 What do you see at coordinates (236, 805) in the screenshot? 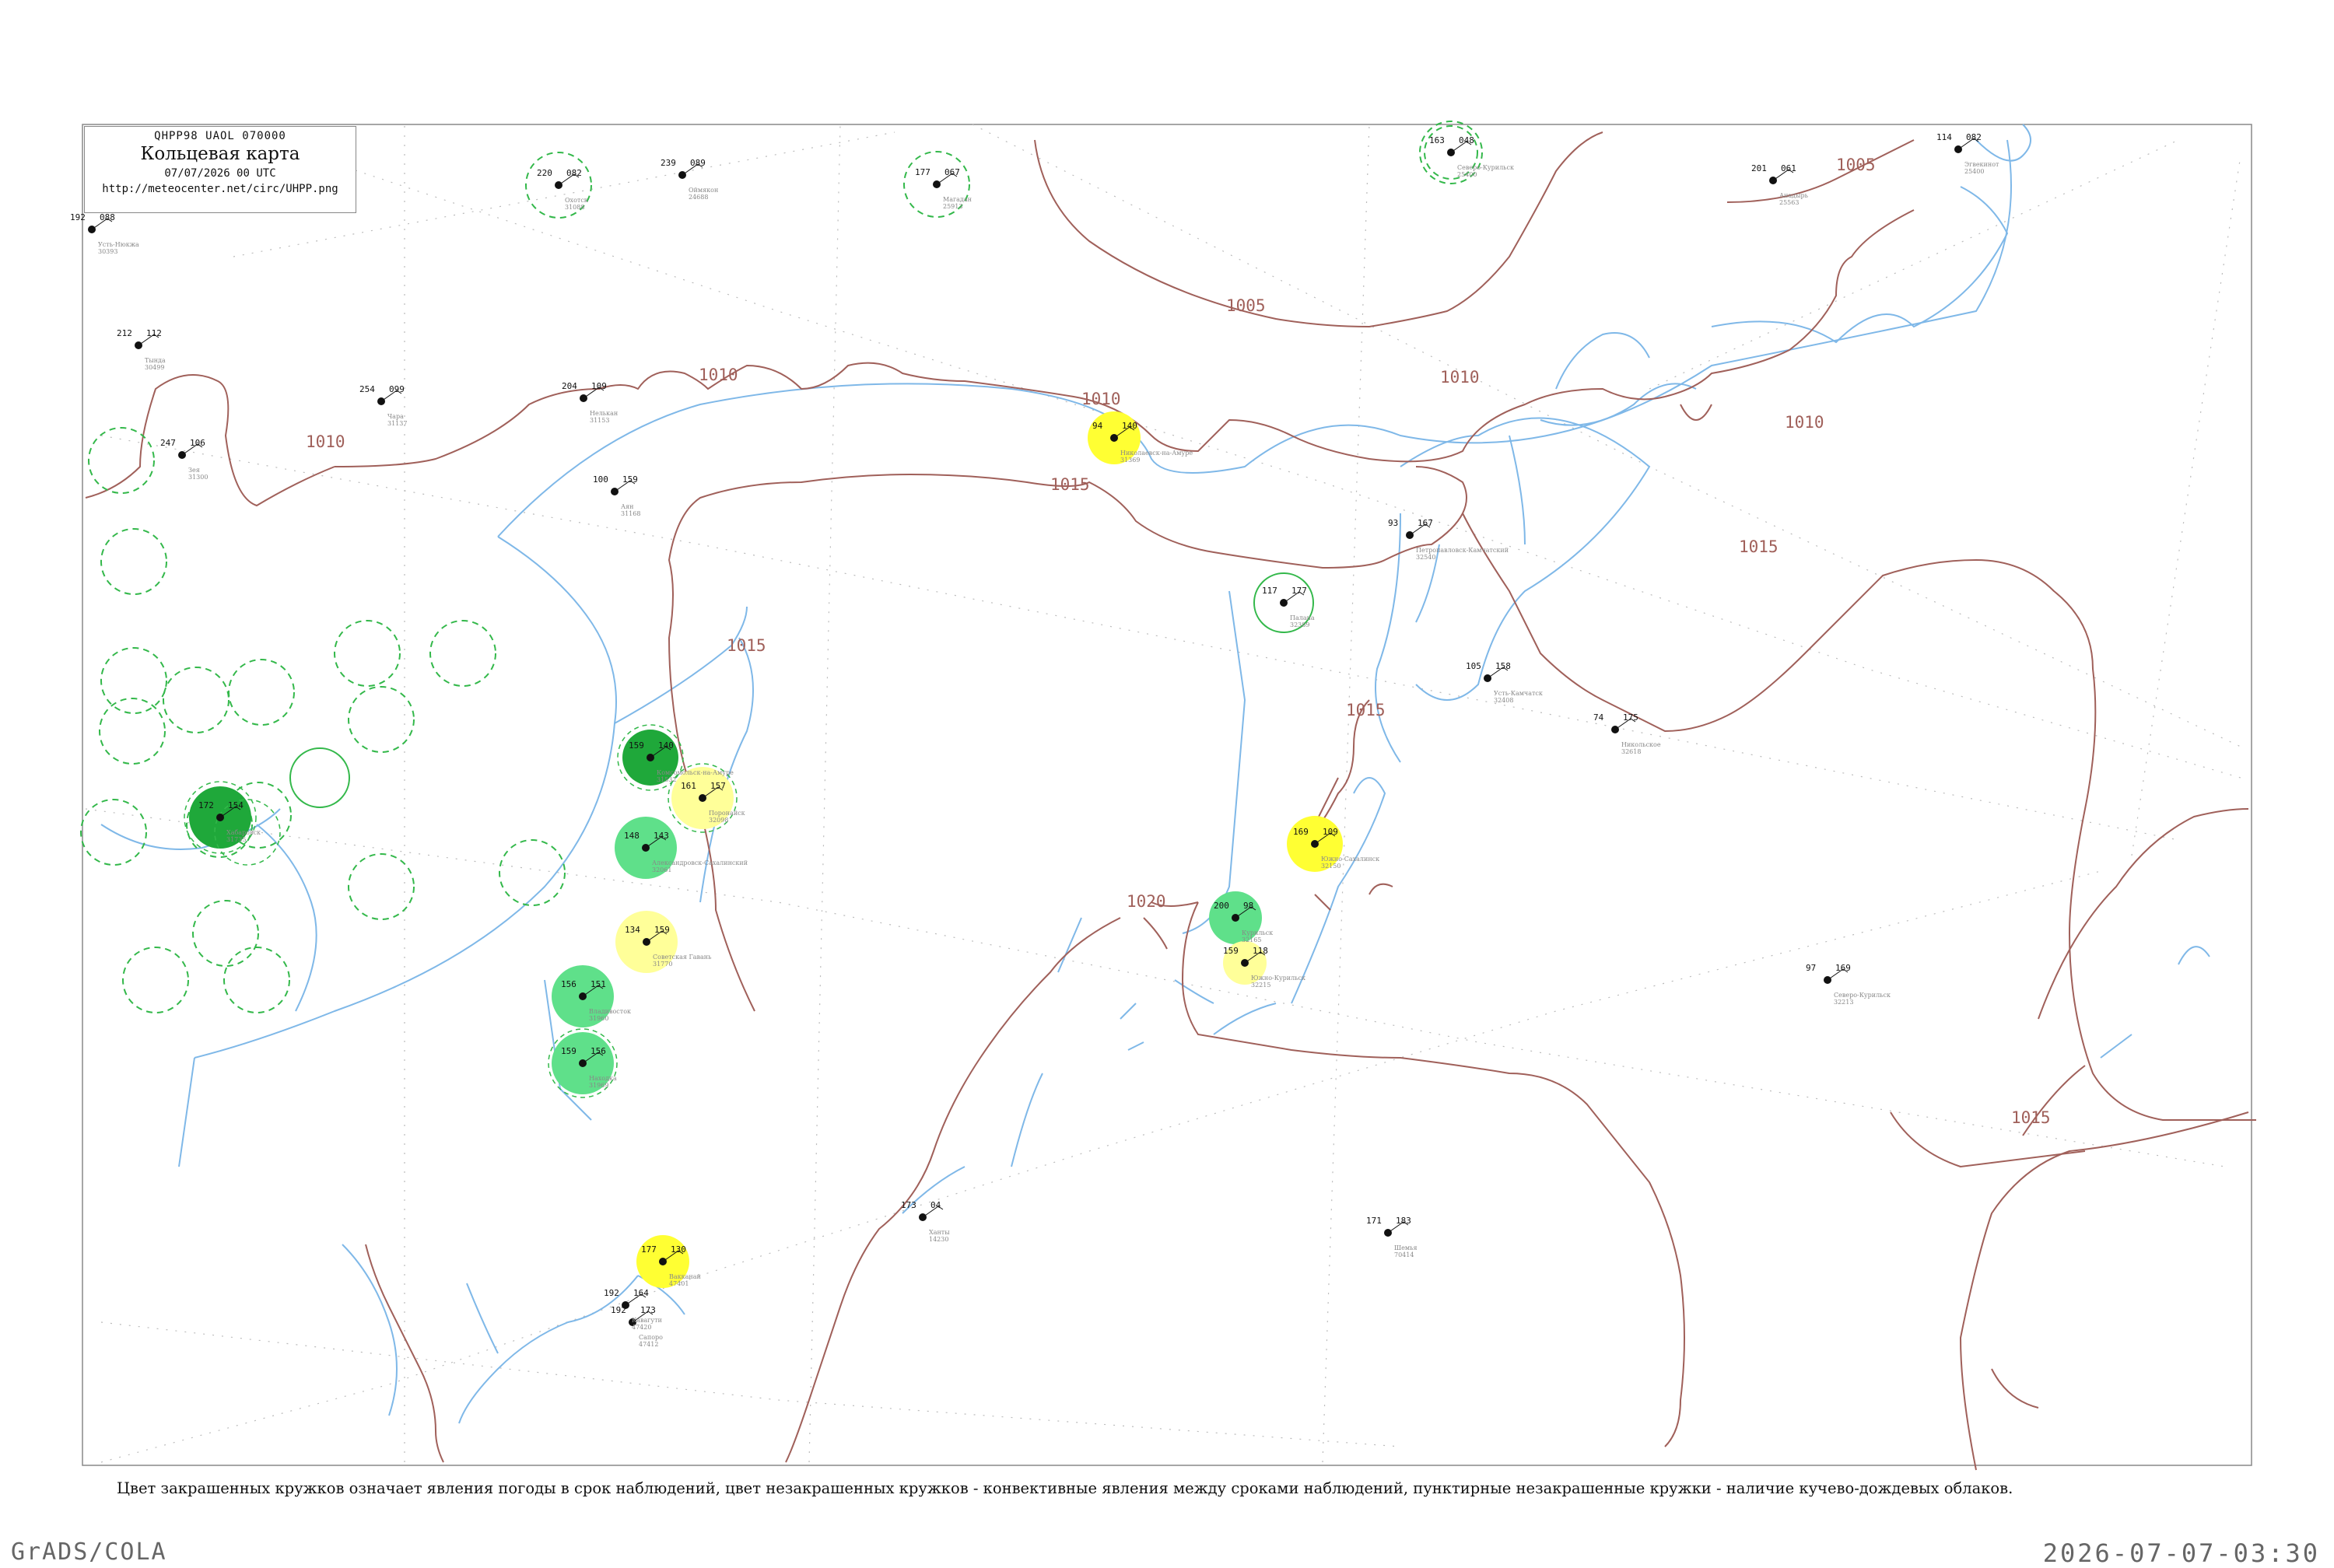
I see `station-pressure: 154` at bounding box center [236, 805].